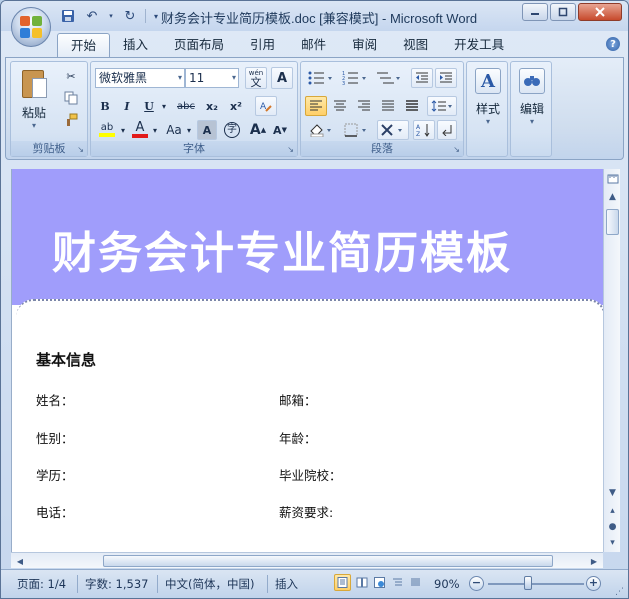 Image resolution: width=629 pixels, height=599 pixels. I want to click on bold-button: B, so click(105, 106).